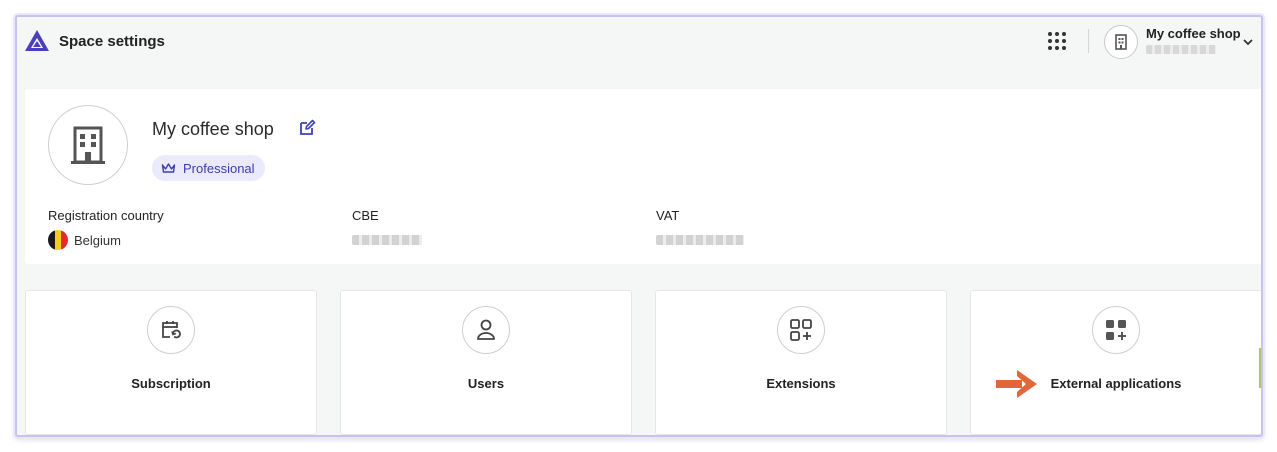  I want to click on vat-value-redacted, so click(700, 240).